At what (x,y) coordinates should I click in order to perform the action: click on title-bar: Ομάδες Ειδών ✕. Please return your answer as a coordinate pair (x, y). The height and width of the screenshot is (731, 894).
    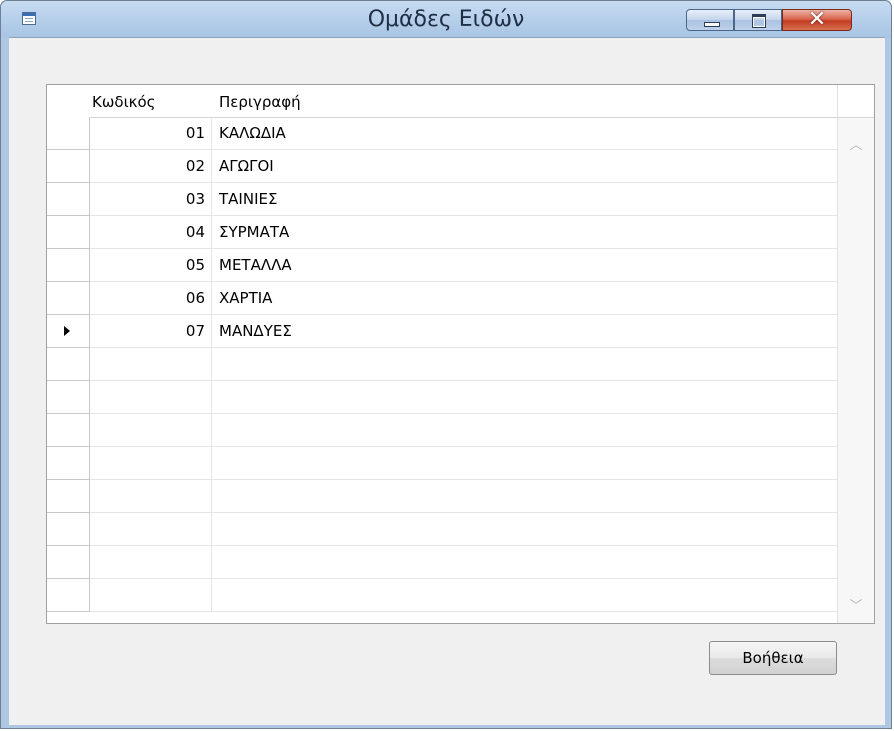
    Looking at the image, I should click on (446, 19).